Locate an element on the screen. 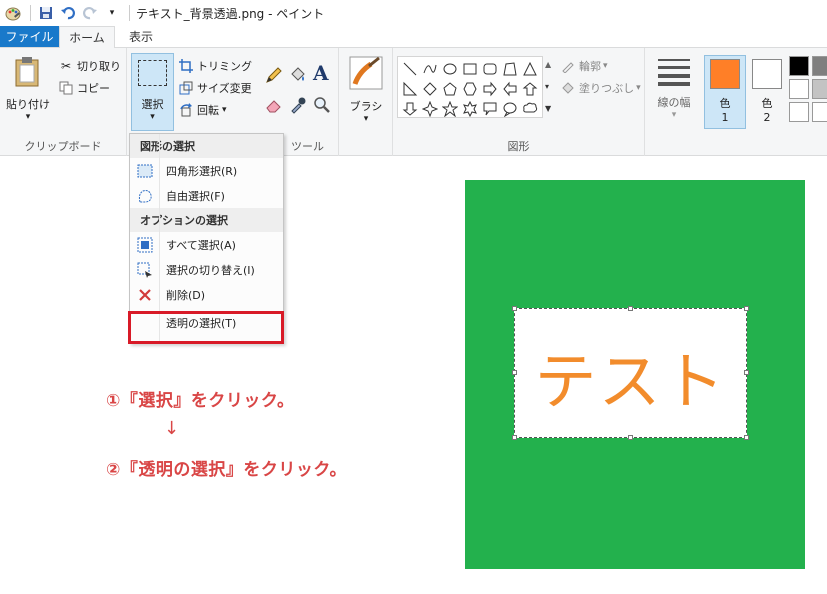 The height and width of the screenshot is (594, 827). tools-group-label: ツール is located at coordinates (307, 146).